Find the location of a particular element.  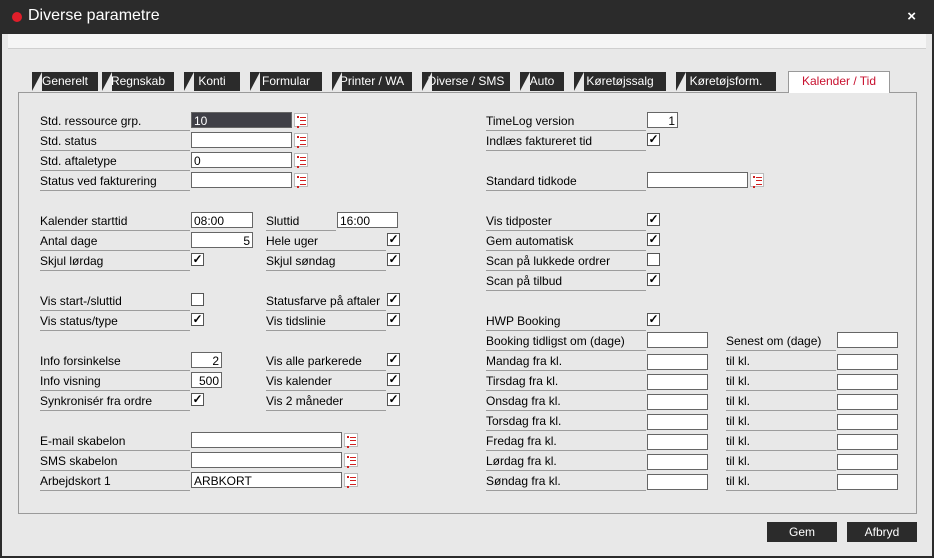

statusfarve-pa-aftaler-label: Statusfarve på aftaler is located at coordinates (326, 301).